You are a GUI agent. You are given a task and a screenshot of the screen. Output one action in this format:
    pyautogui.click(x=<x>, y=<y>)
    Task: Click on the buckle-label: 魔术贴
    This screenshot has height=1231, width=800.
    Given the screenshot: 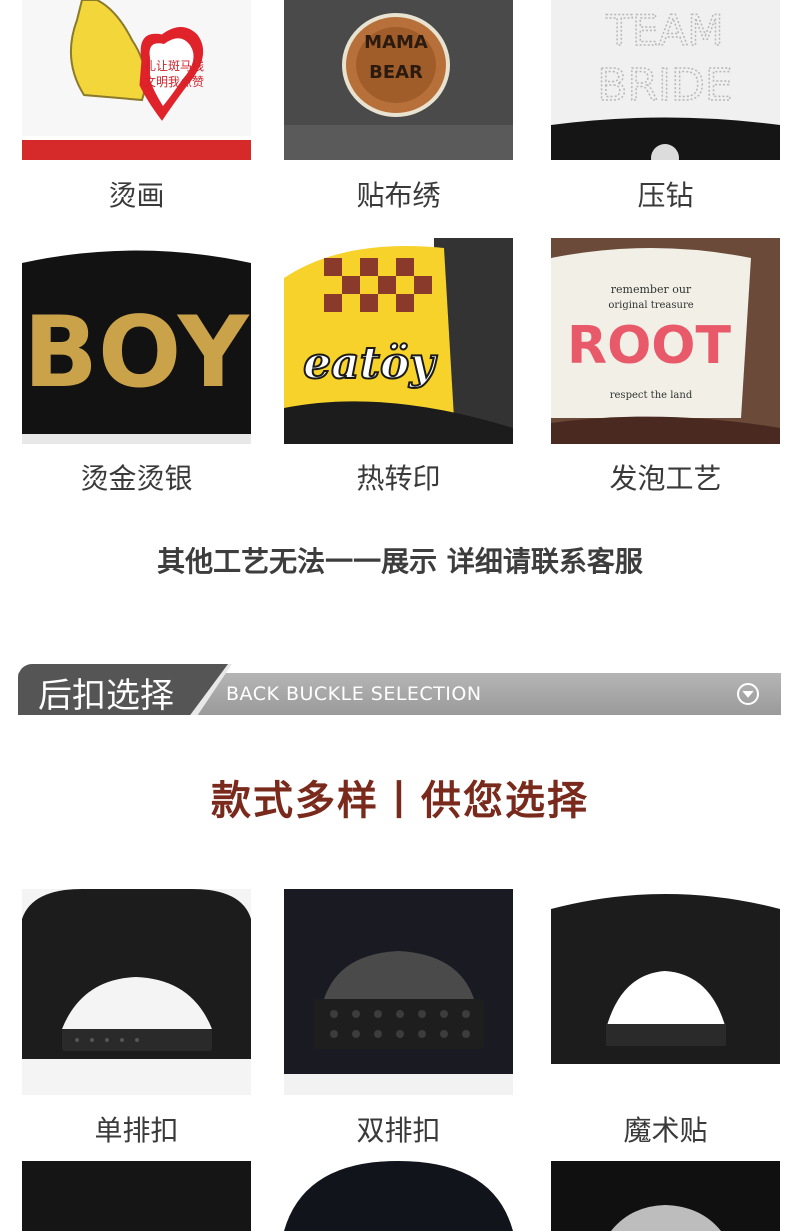 What is the action you would take?
    pyautogui.click(x=665, y=1130)
    